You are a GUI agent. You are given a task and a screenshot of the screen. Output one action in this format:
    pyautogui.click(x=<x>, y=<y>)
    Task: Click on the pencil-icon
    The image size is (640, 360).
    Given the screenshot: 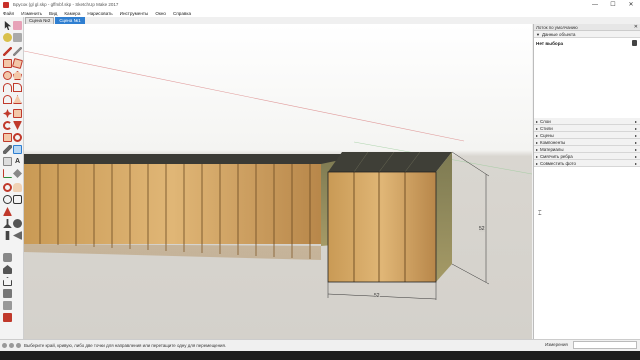 What is the action you would take?
    pyautogui.click(x=7, y=51)
    